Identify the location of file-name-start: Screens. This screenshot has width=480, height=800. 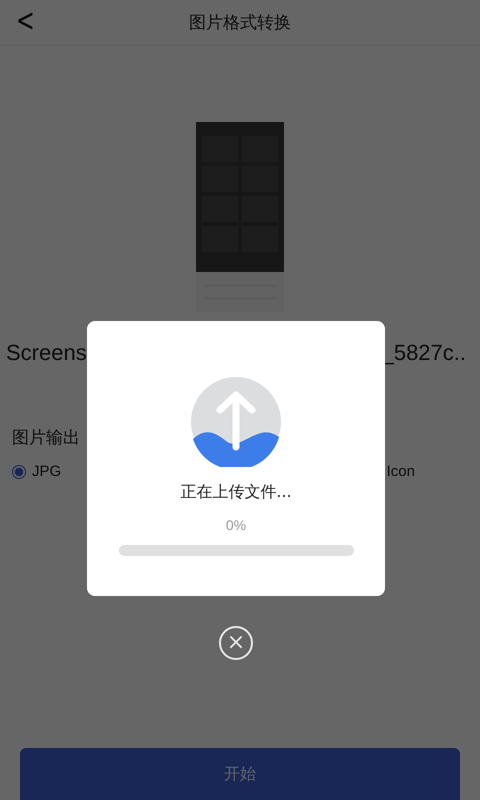
(46, 353).